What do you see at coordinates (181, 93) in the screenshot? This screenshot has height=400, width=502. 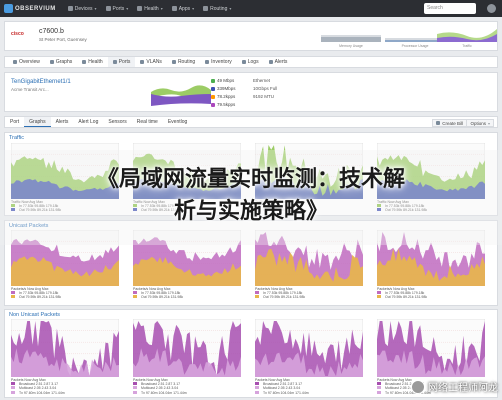 I see `port-traffic-spark` at bounding box center [181, 93].